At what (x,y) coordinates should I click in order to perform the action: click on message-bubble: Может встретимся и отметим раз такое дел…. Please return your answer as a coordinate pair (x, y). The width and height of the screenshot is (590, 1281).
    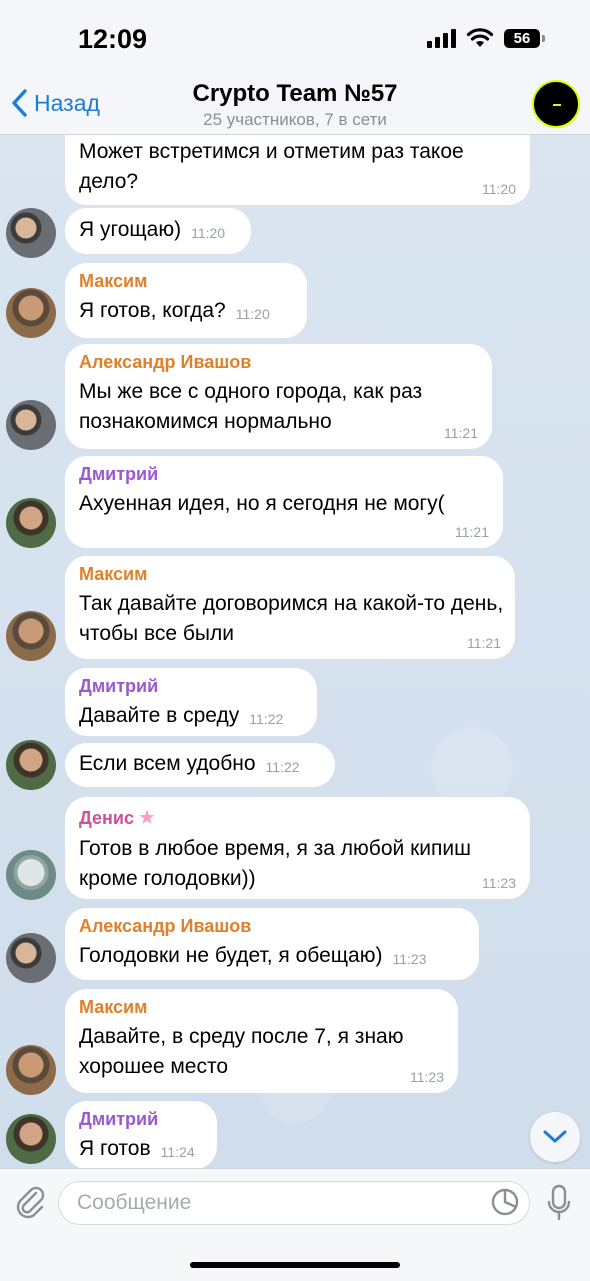
    Looking at the image, I should click on (297, 168).